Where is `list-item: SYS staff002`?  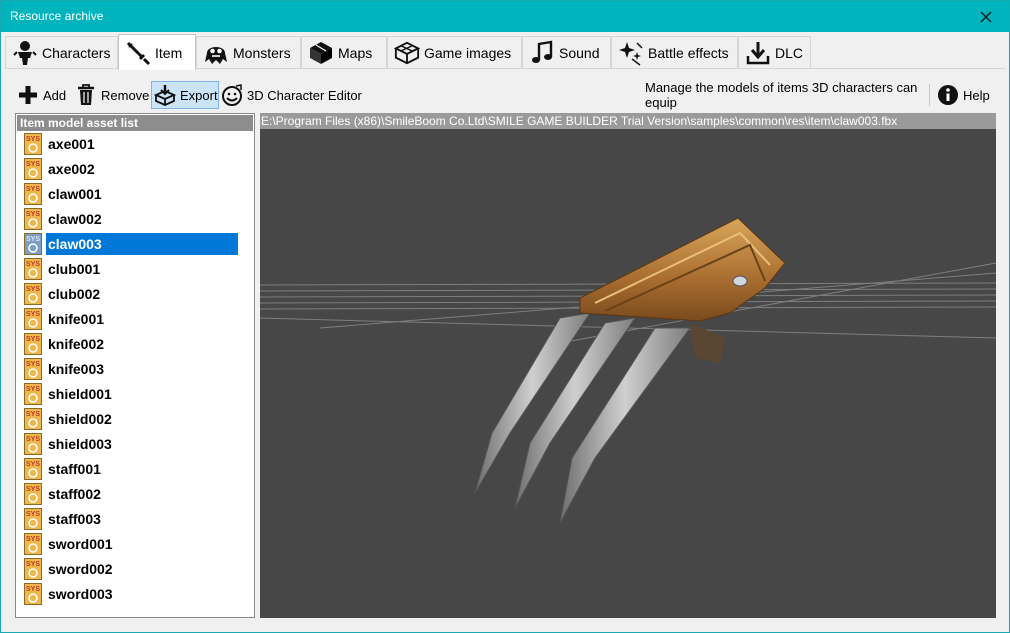 list-item: SYS staff002 is located at coordinates (131, 494).